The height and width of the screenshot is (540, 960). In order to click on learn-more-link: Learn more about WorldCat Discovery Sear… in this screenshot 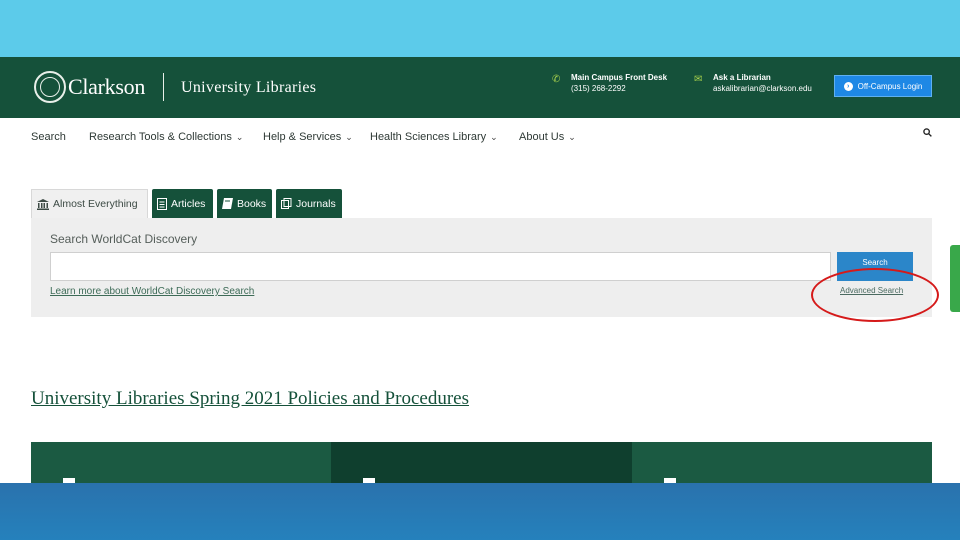, I will do `click(152, 291)`.